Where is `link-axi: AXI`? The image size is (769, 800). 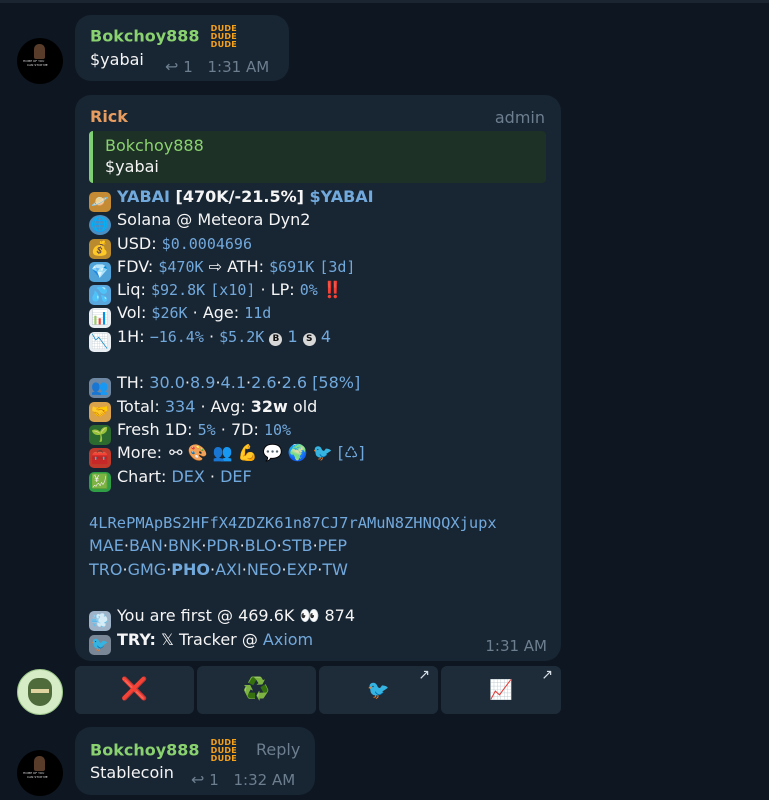 link-axi: AXI is located at coordinates (228, 569).